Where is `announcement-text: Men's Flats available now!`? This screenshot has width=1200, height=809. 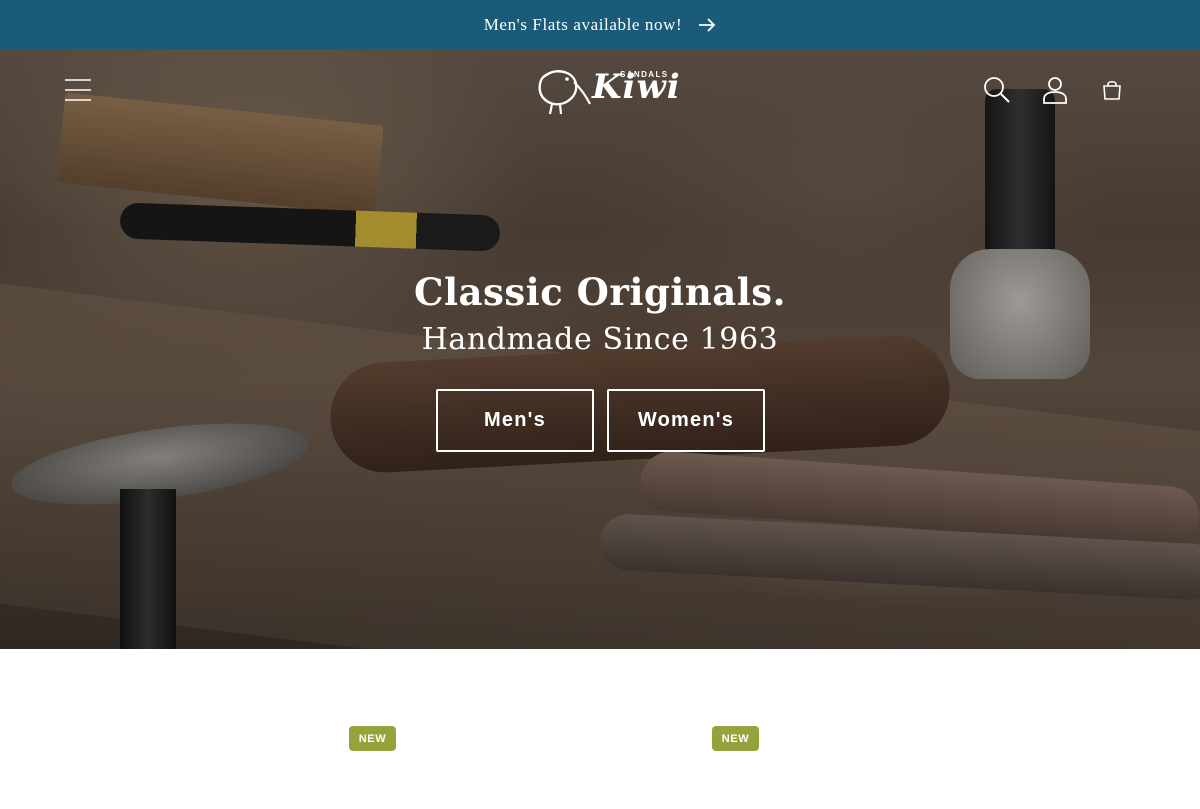 announcement-text: Men's Flats available now! is located at coordinates (583, 25).